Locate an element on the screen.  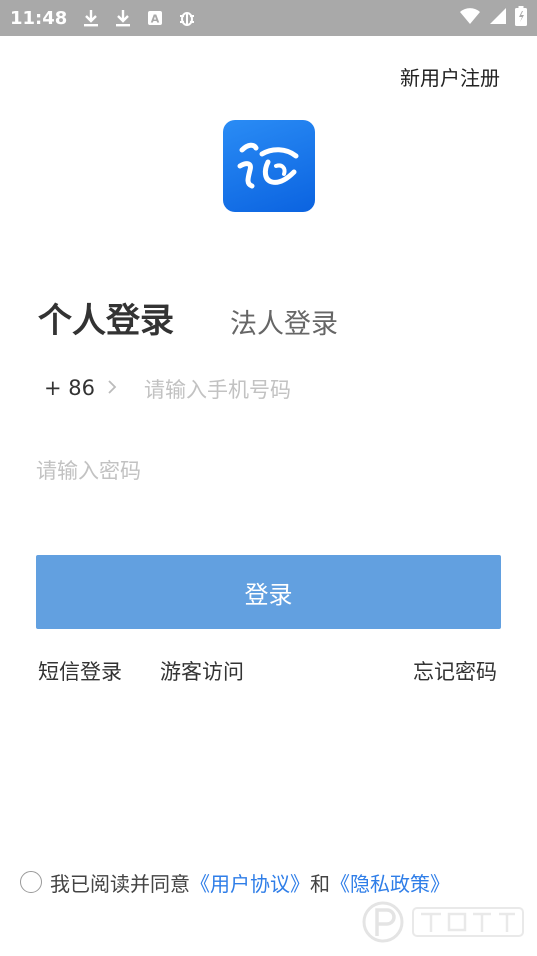
watermark-logo is located at coordinates (446, 922).